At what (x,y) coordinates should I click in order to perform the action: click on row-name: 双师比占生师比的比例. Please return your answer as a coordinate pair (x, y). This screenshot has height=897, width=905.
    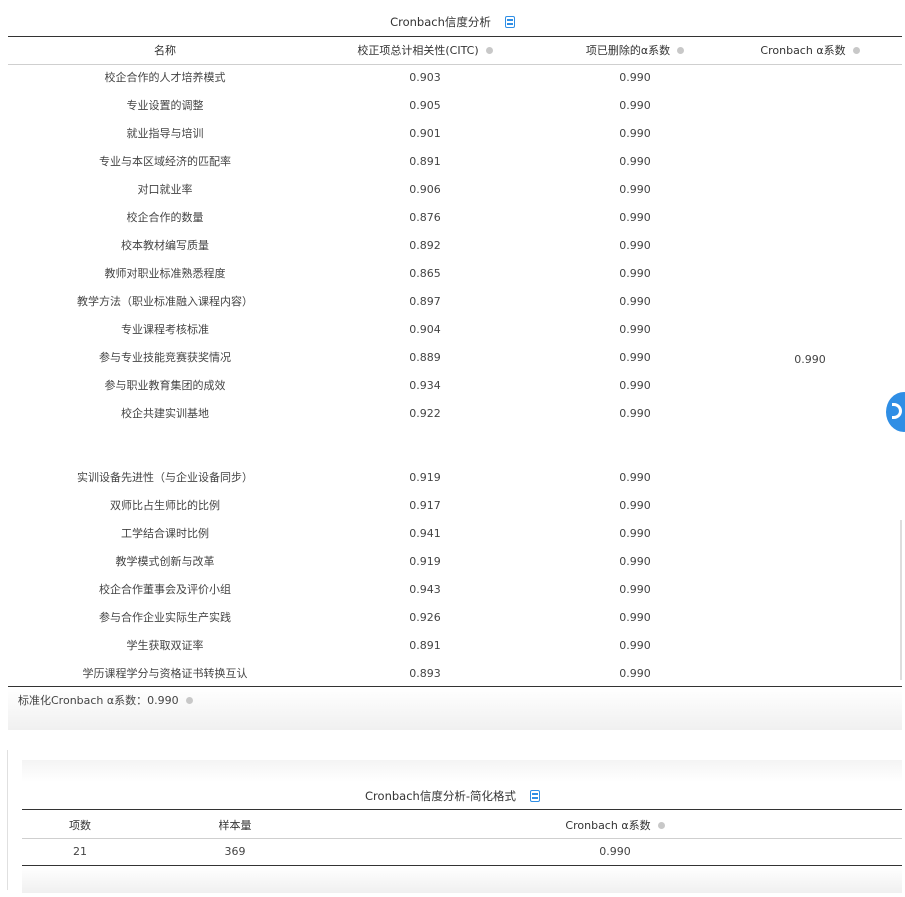
    Looking at the image, I should click on (165, 505).